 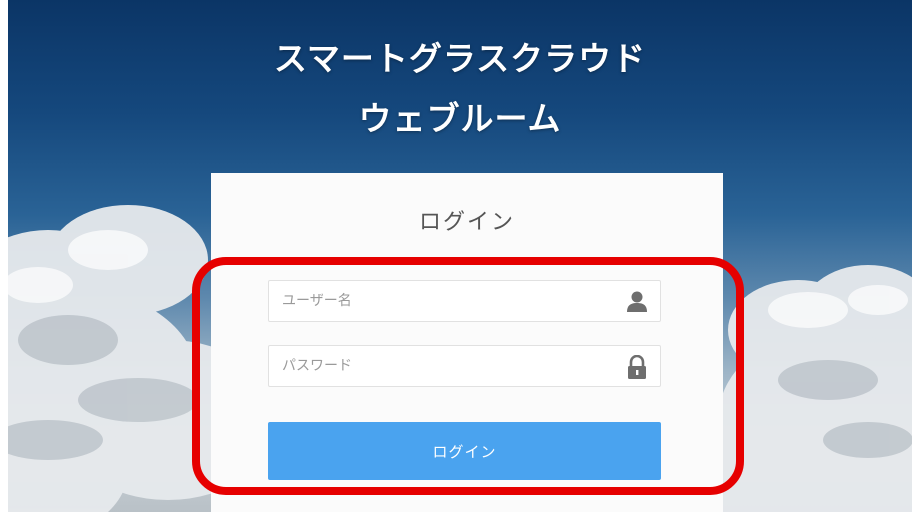 I want to click on login-heading: ログイン, so click(x=466, y=222).